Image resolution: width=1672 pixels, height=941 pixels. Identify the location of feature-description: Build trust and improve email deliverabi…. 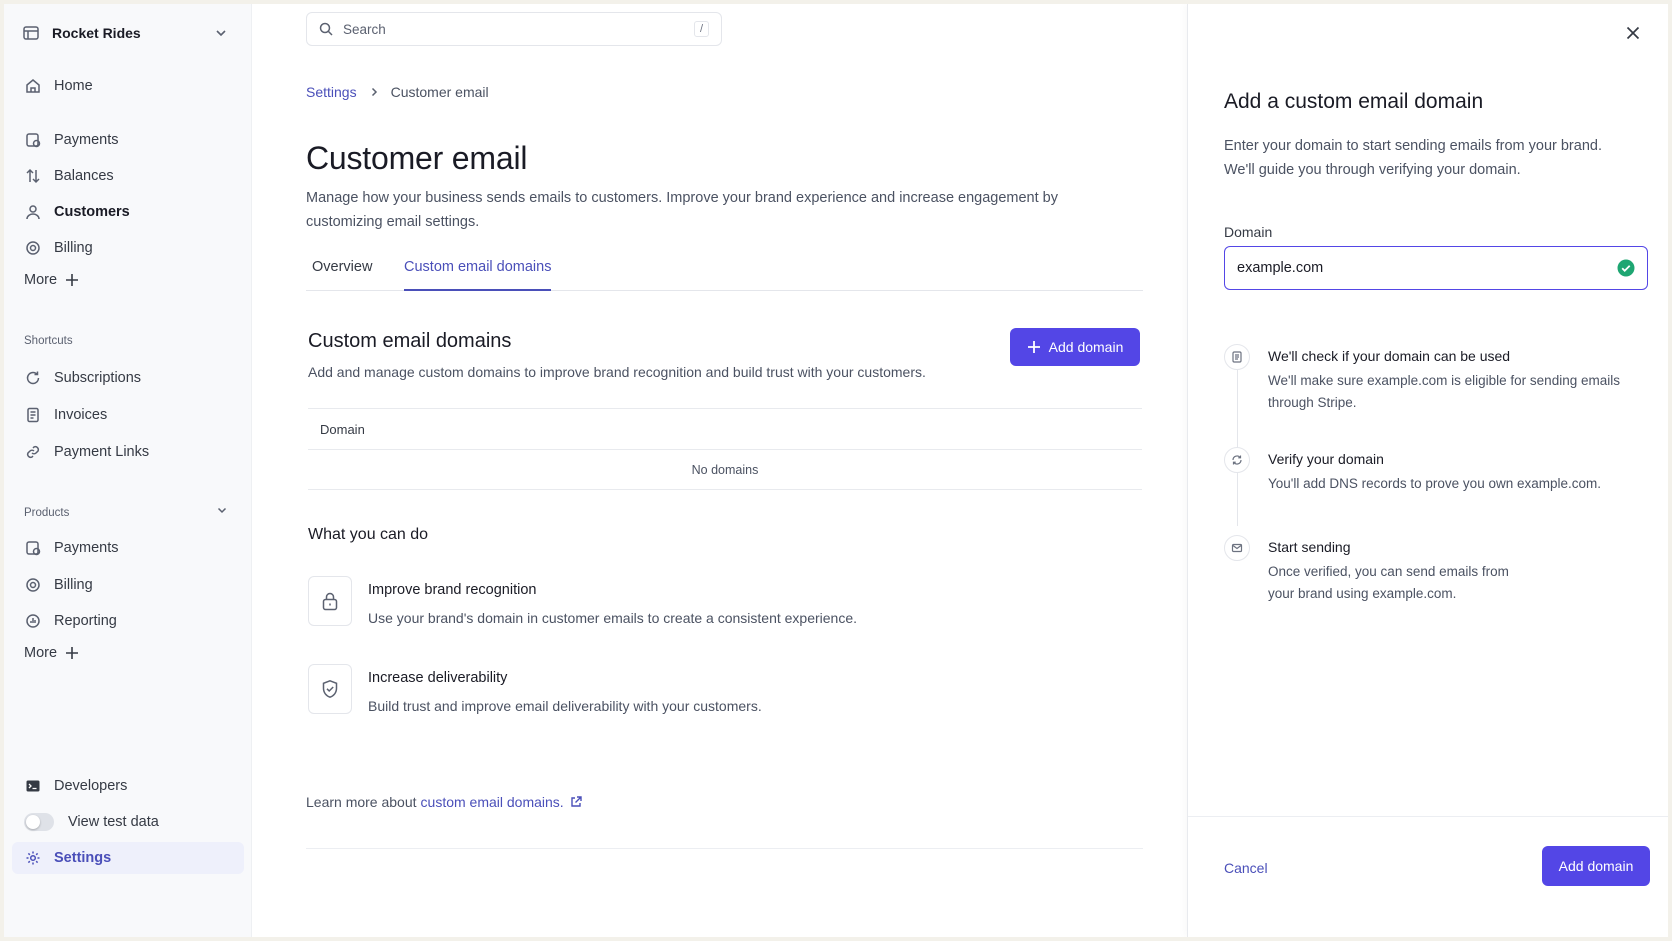
(565, 706).